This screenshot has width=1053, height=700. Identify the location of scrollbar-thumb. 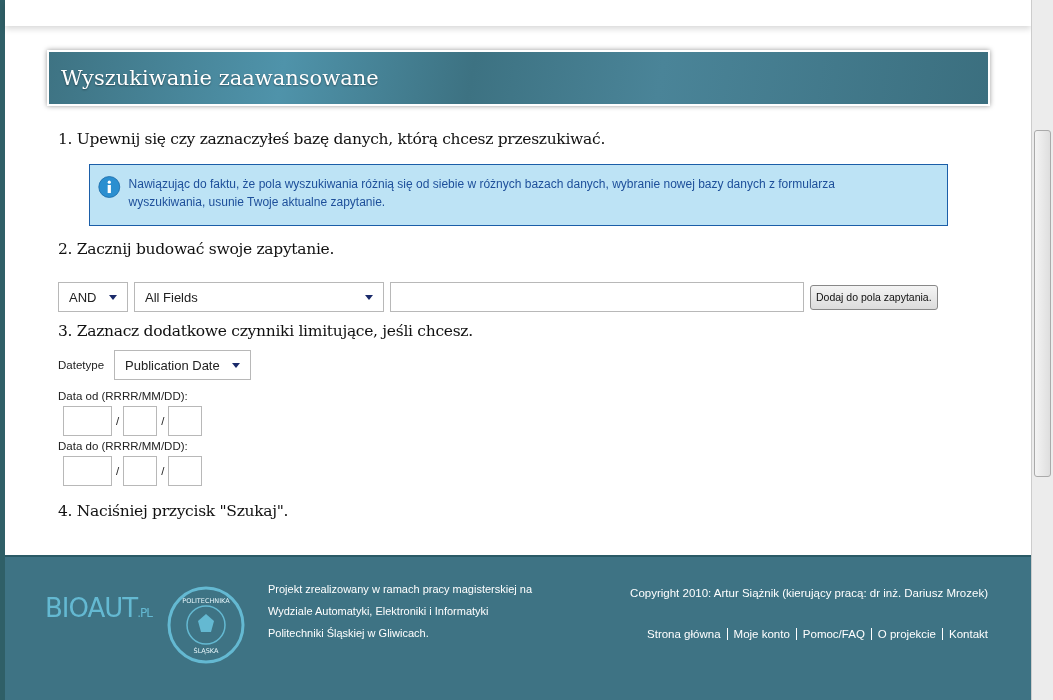
(1042, 303).